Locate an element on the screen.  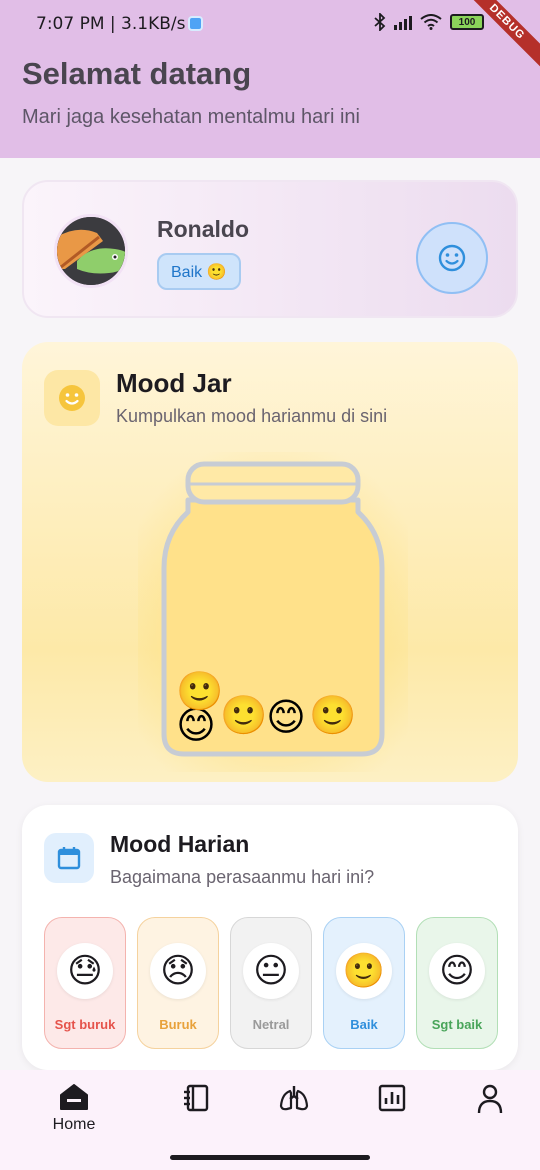
page-subtitle: Mari jaga kesehatan mentalmu hari ini is located at coordinates (191, 117).